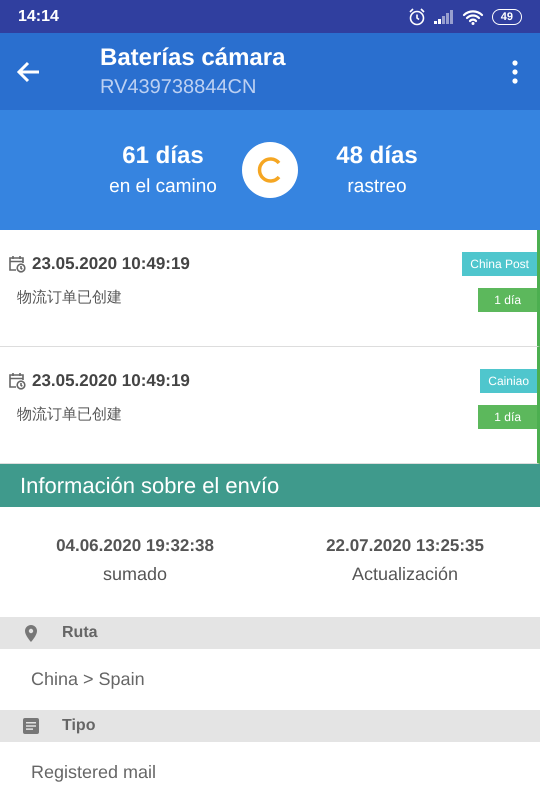  I want to click on battery-indicator: 49, so click(507, 16).